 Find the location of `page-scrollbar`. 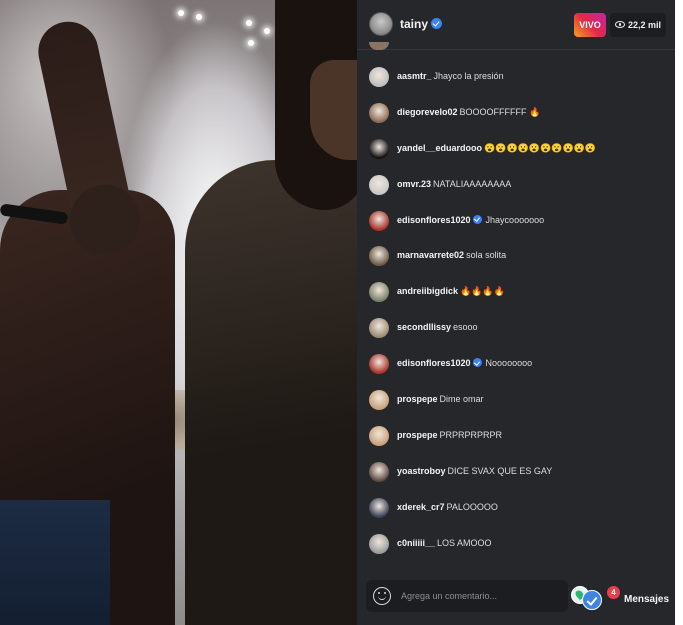

page-scrollbar is located at coordinates (679, 312).